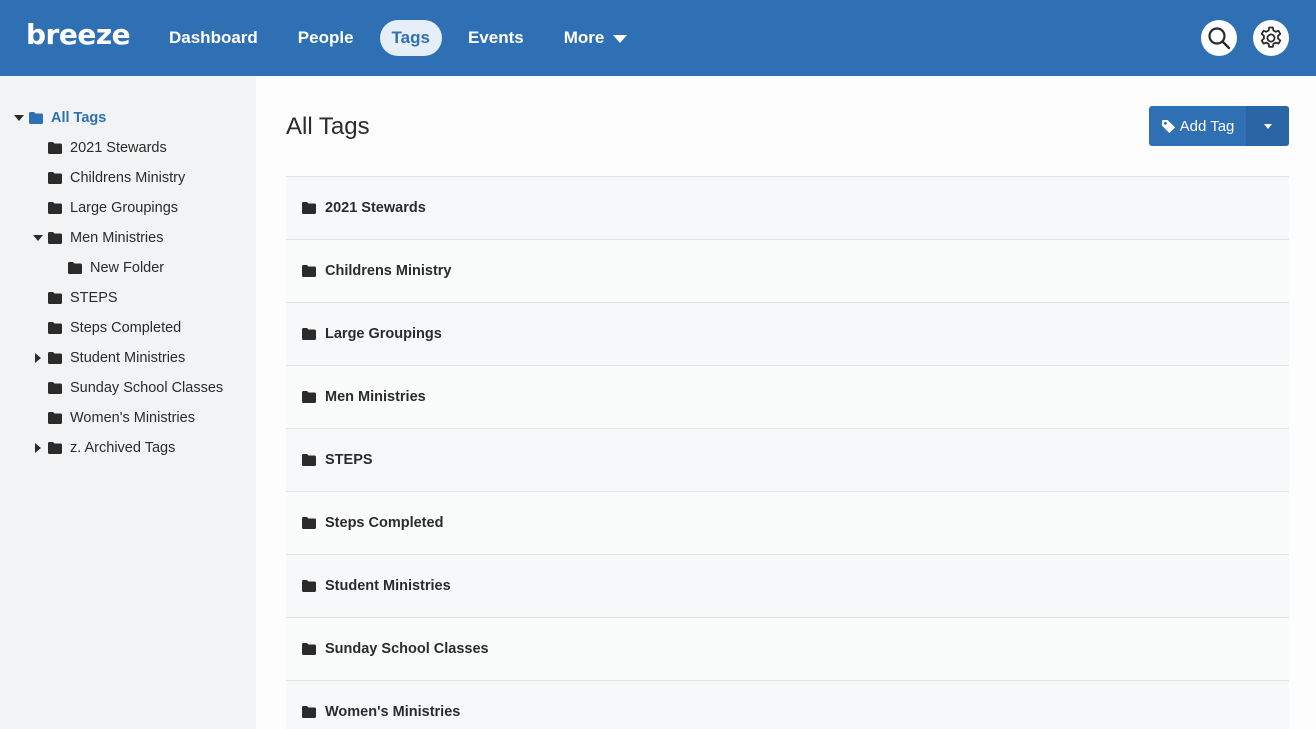 Image resolution: width=1316 pixels, height=729 pixels. What do you see at coordinates (410, 38) in the screenshot?
I see `nav-tags: Tags` at bounding box center [410, 38].